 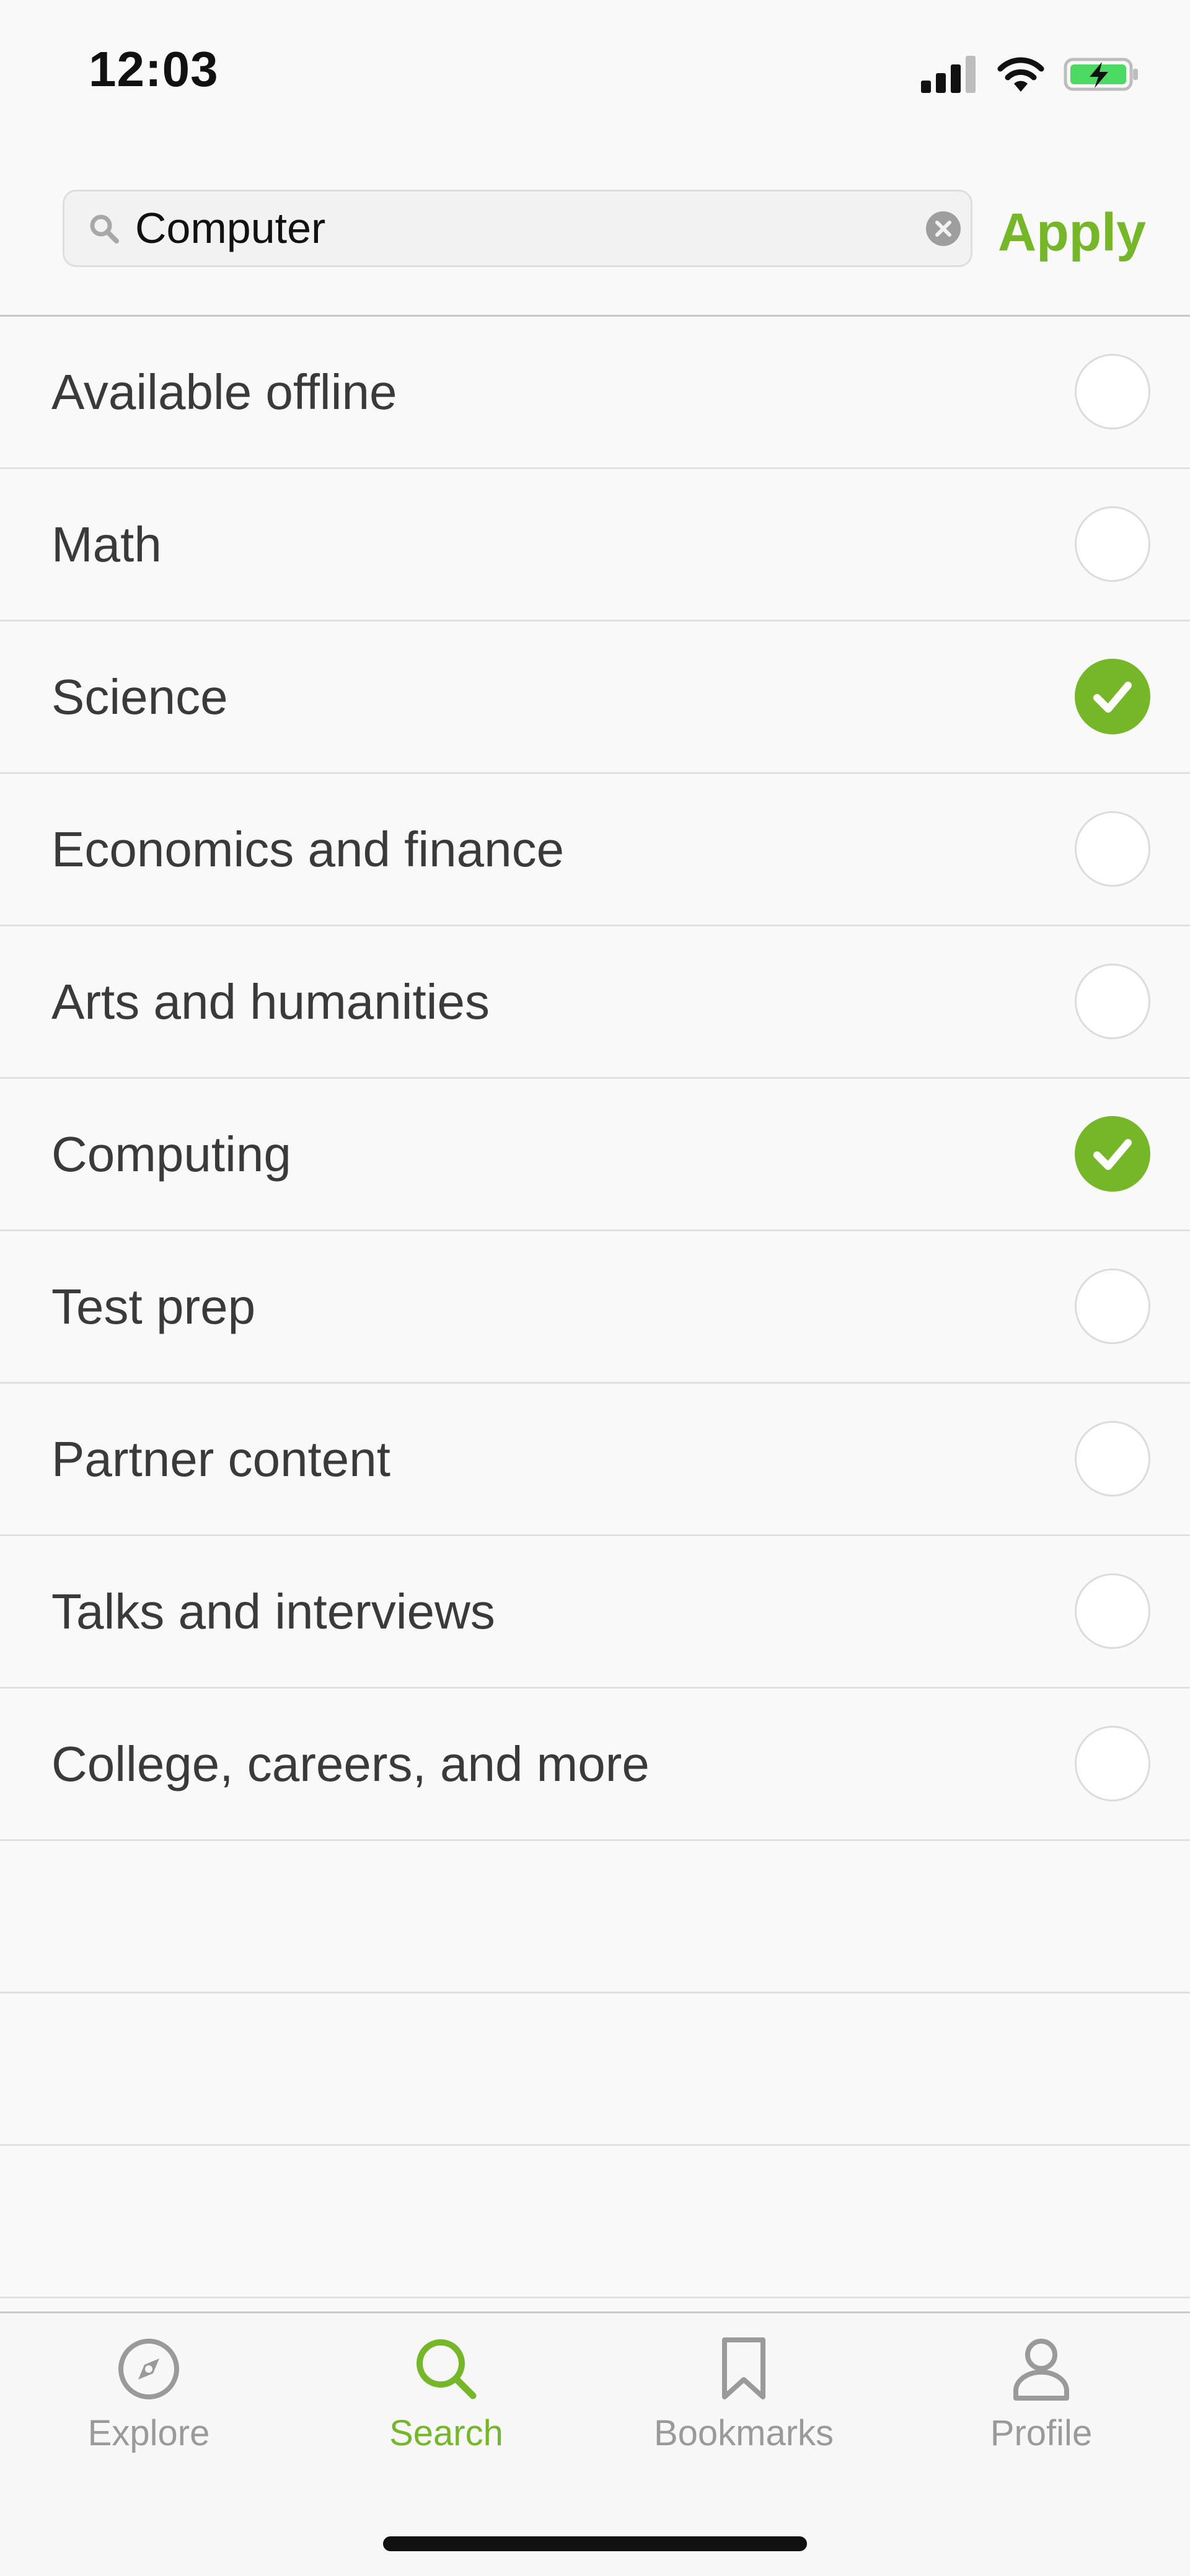 What do you see at coordinates (1041, 2433) in the screenshot?
I see `tab-label: Profile` at bounding box center [1041, 2433].